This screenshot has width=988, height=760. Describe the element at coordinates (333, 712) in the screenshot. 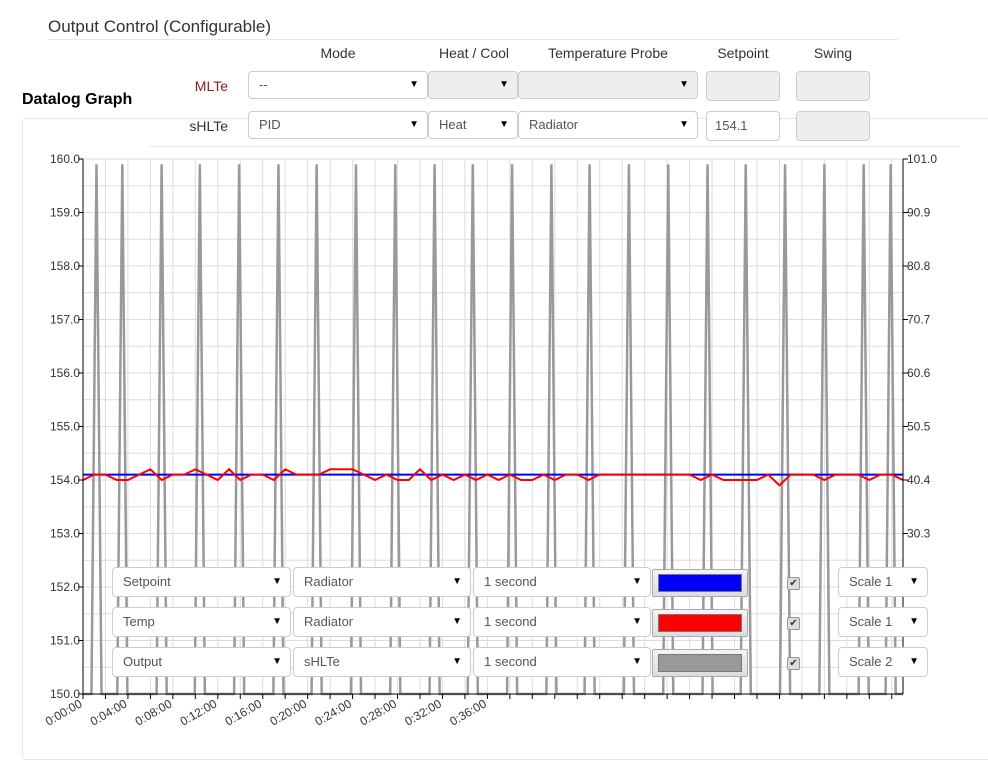

I see `x-tick-label: 0:24:00` at that location.